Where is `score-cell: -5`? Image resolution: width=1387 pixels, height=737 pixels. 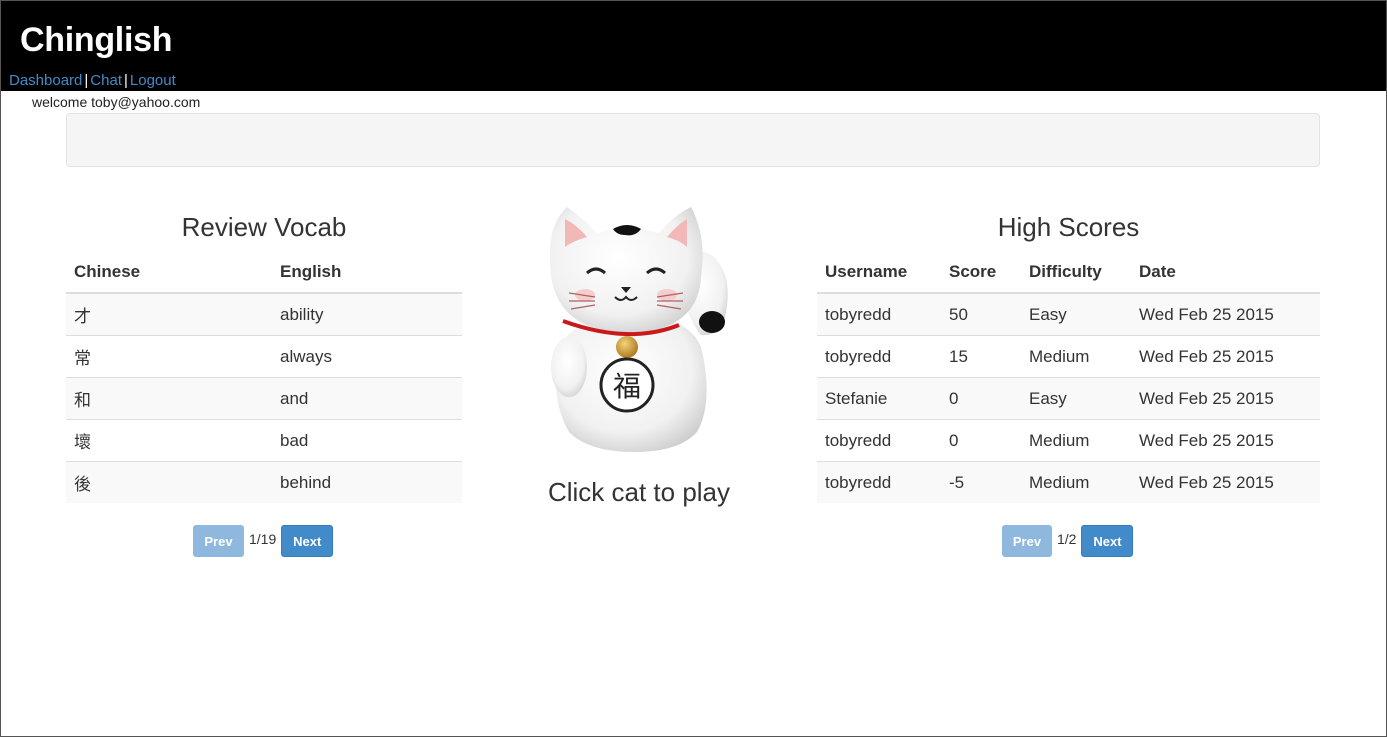
score-cell: -5 is located at coordinates (981, 482).